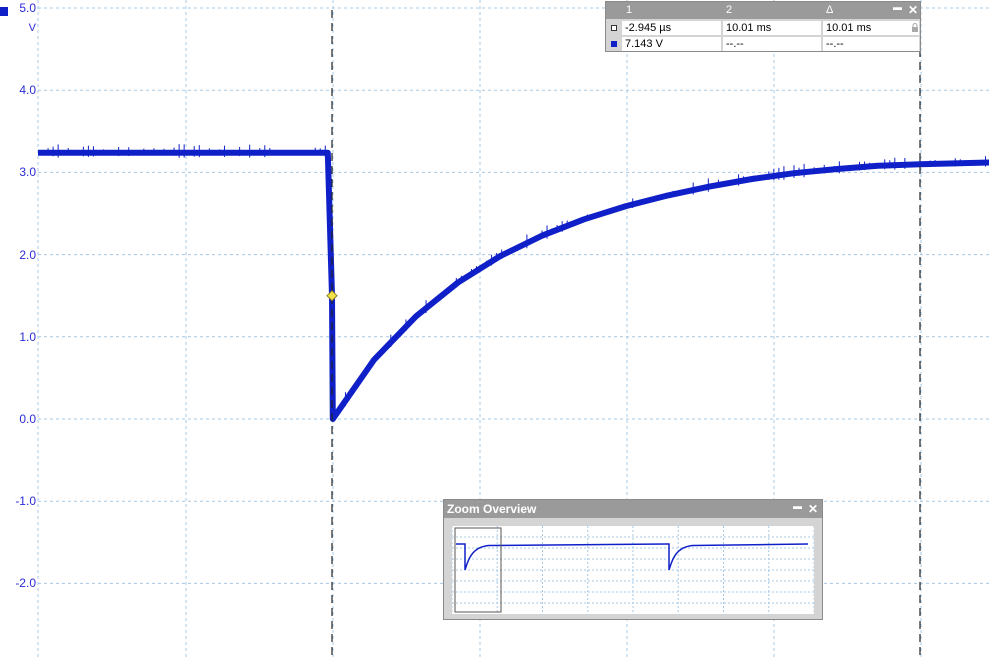 This screenshot has height=659, width=989. I want to click on y-tick-label: 1.0, so click(27, 336).